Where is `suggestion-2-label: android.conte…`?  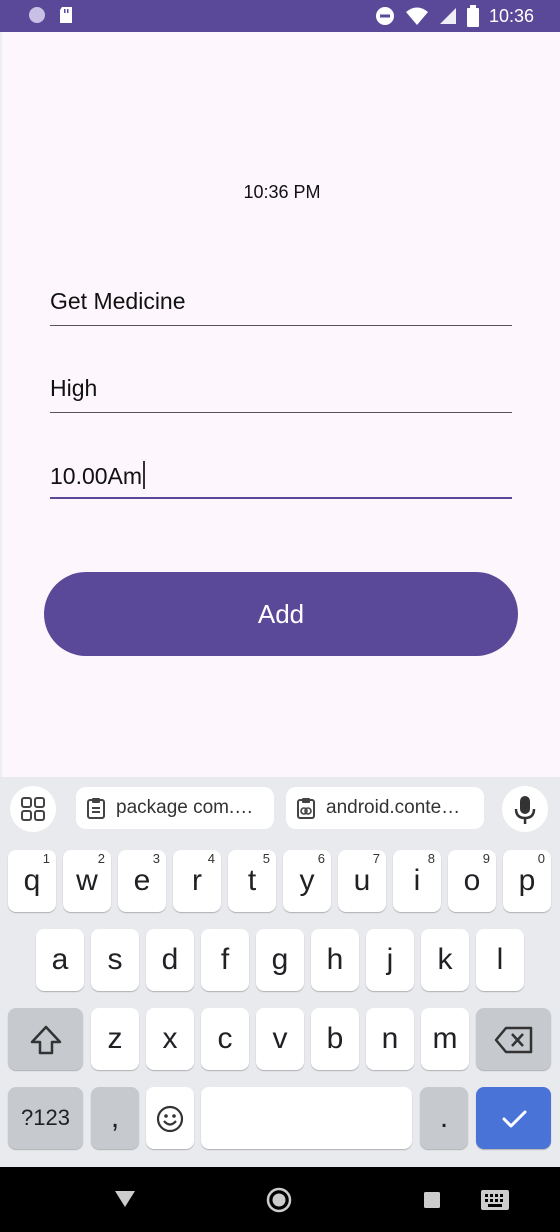
suggestion-2-label: android.conte… is located at coordinates (393, 807).